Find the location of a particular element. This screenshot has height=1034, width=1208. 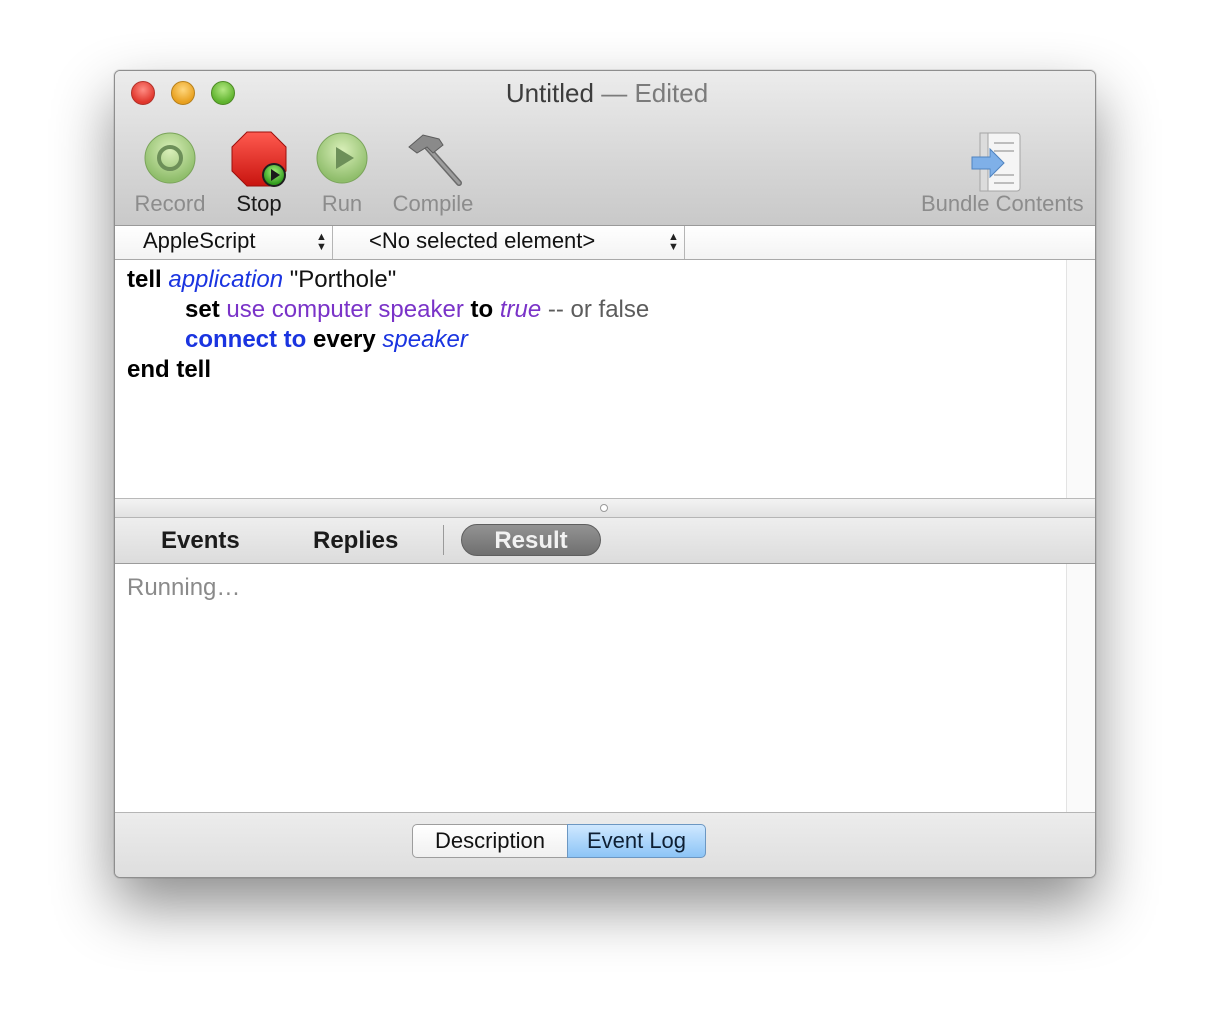

run-button: Run is located at coordinates (342, 173).